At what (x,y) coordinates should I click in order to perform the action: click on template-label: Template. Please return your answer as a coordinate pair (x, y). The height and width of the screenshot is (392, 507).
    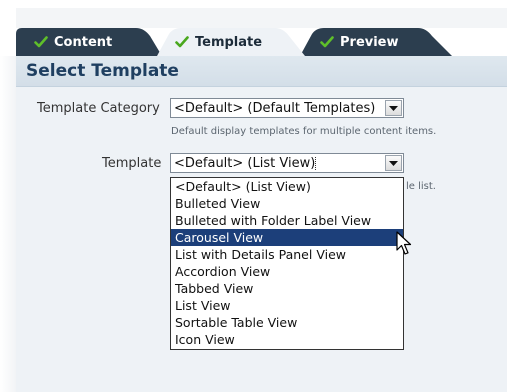
    Looking at the image, I should click on (132, 163).